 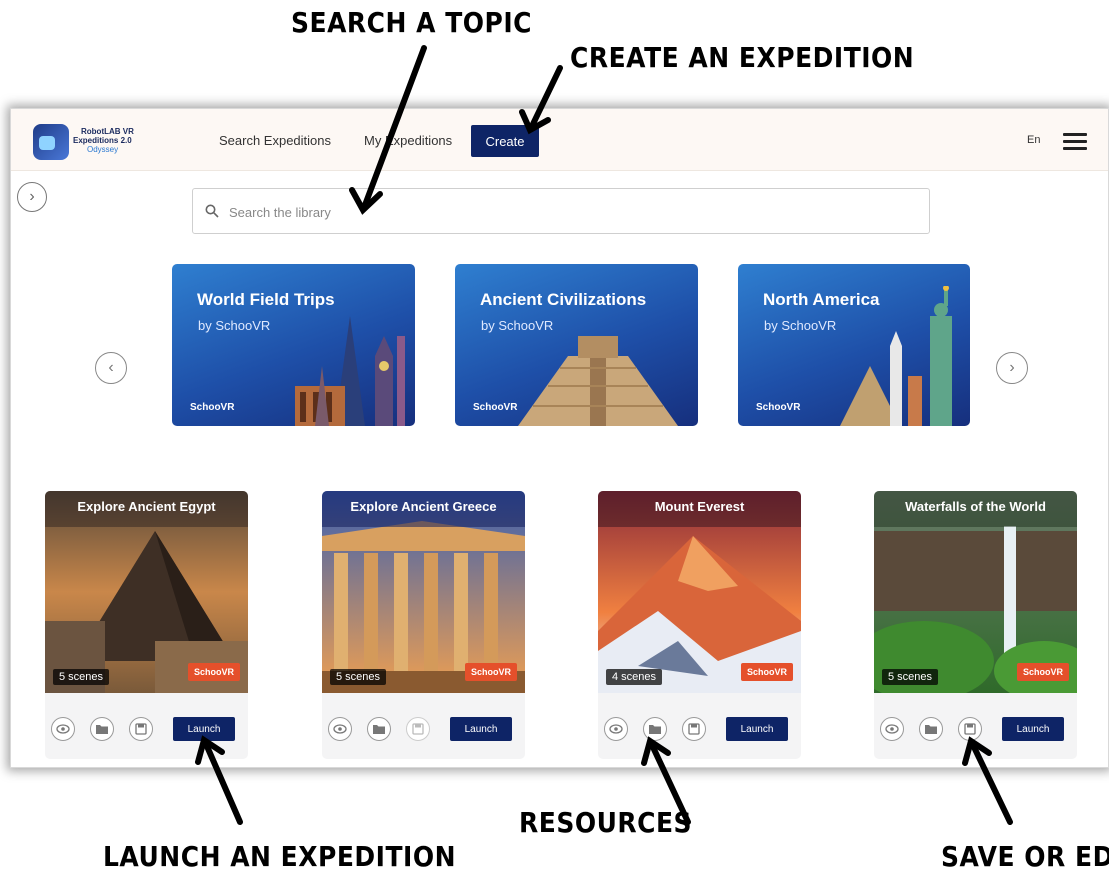 I want to click on logo-line-3: Odyssey, so click(x=103, y=149).